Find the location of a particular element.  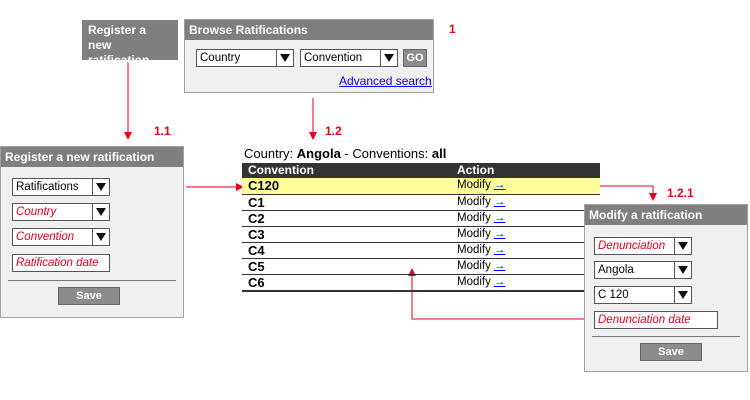

table-row: C120 Modify → is located at coordinates (421, 186).